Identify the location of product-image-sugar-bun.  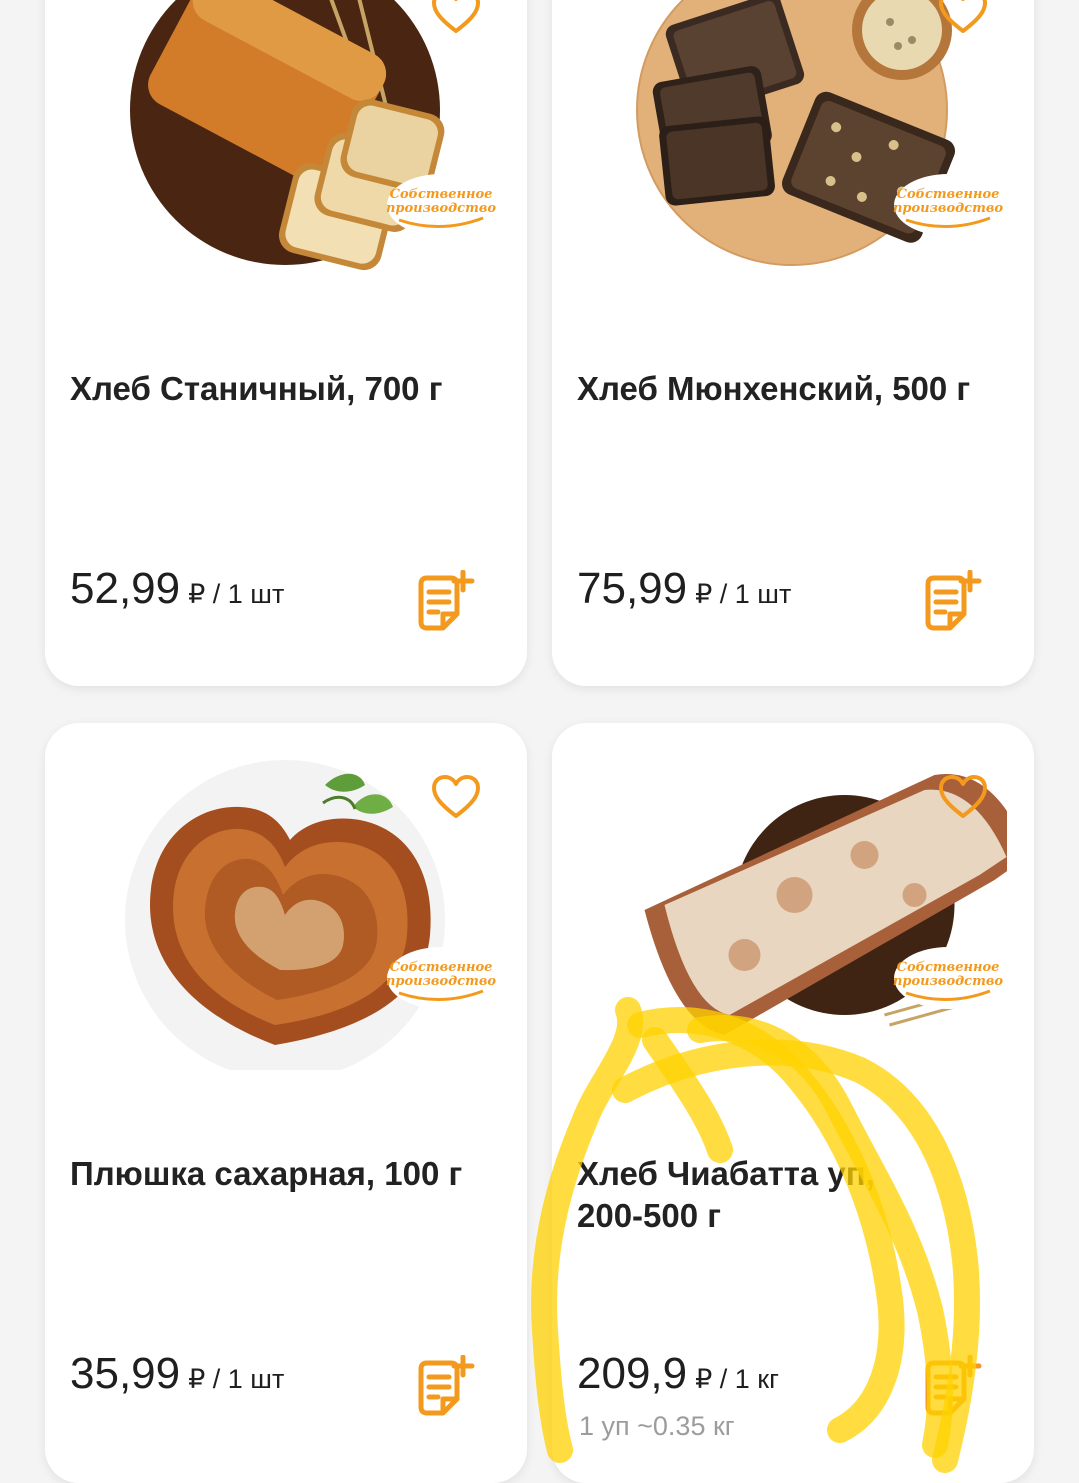
(287, 907).